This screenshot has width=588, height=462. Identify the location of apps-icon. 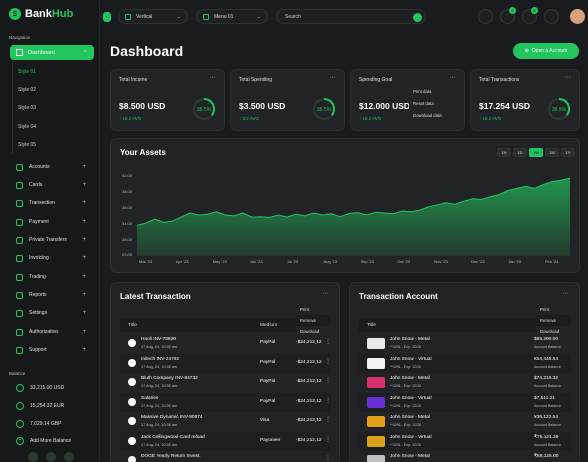
(551, 16).